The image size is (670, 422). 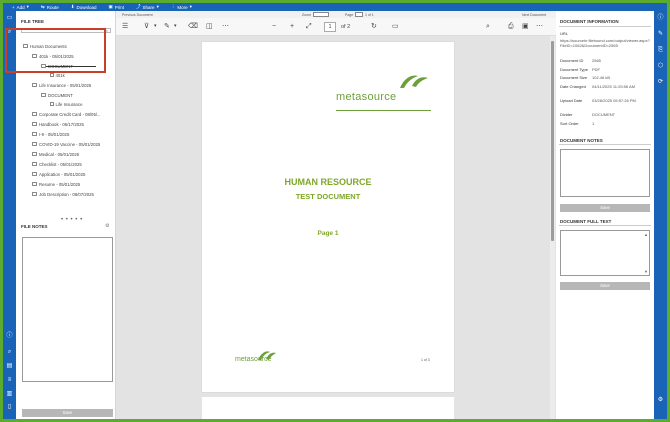 What do you see at coordinates (59, 154) in the screenshot?
I see `tree-item-label: Medical - 05/01/2025` at bounding box center [59, 154].